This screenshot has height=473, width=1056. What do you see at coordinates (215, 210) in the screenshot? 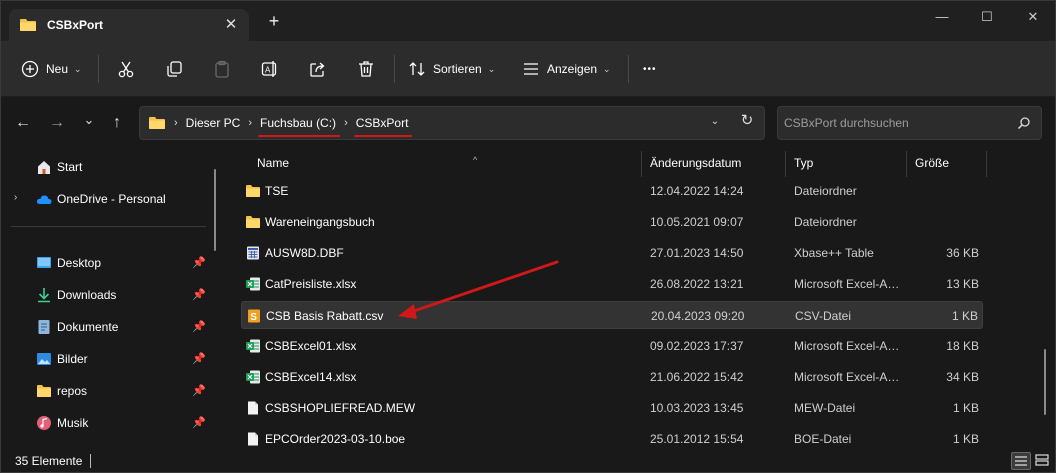
I see `sidebar-scrollbar` at bounding box center [215, 210].